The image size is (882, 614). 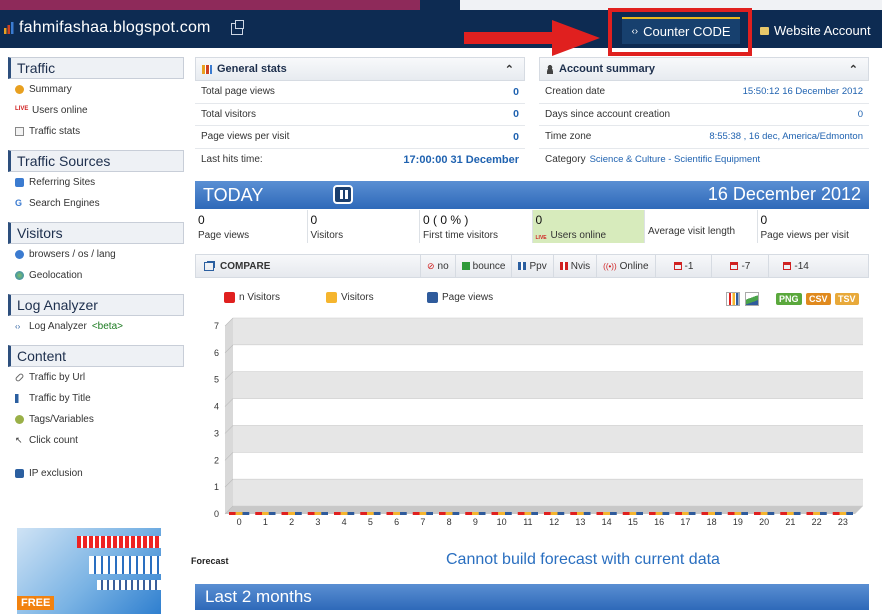 I want to click on general-stats-header: General stats ⌃, so click(x=360, y=69).